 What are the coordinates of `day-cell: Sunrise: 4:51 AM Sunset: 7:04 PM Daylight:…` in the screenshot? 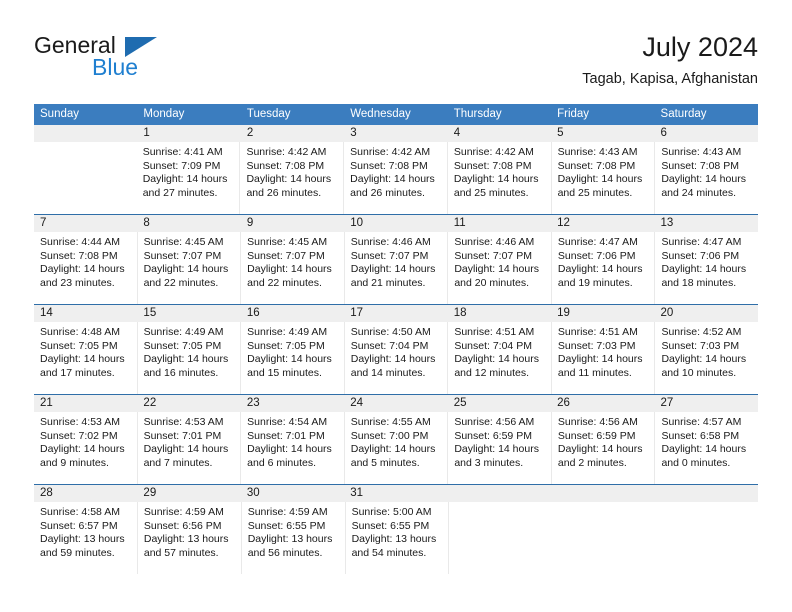 It's located at (500, 358).